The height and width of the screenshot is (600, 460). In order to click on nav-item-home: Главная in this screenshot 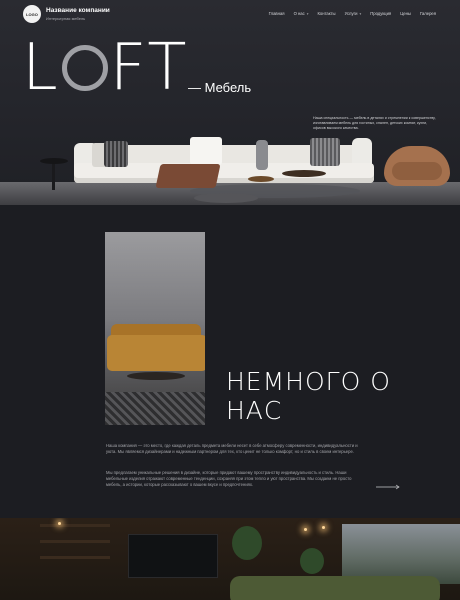, I will do `click(277, 13)`.